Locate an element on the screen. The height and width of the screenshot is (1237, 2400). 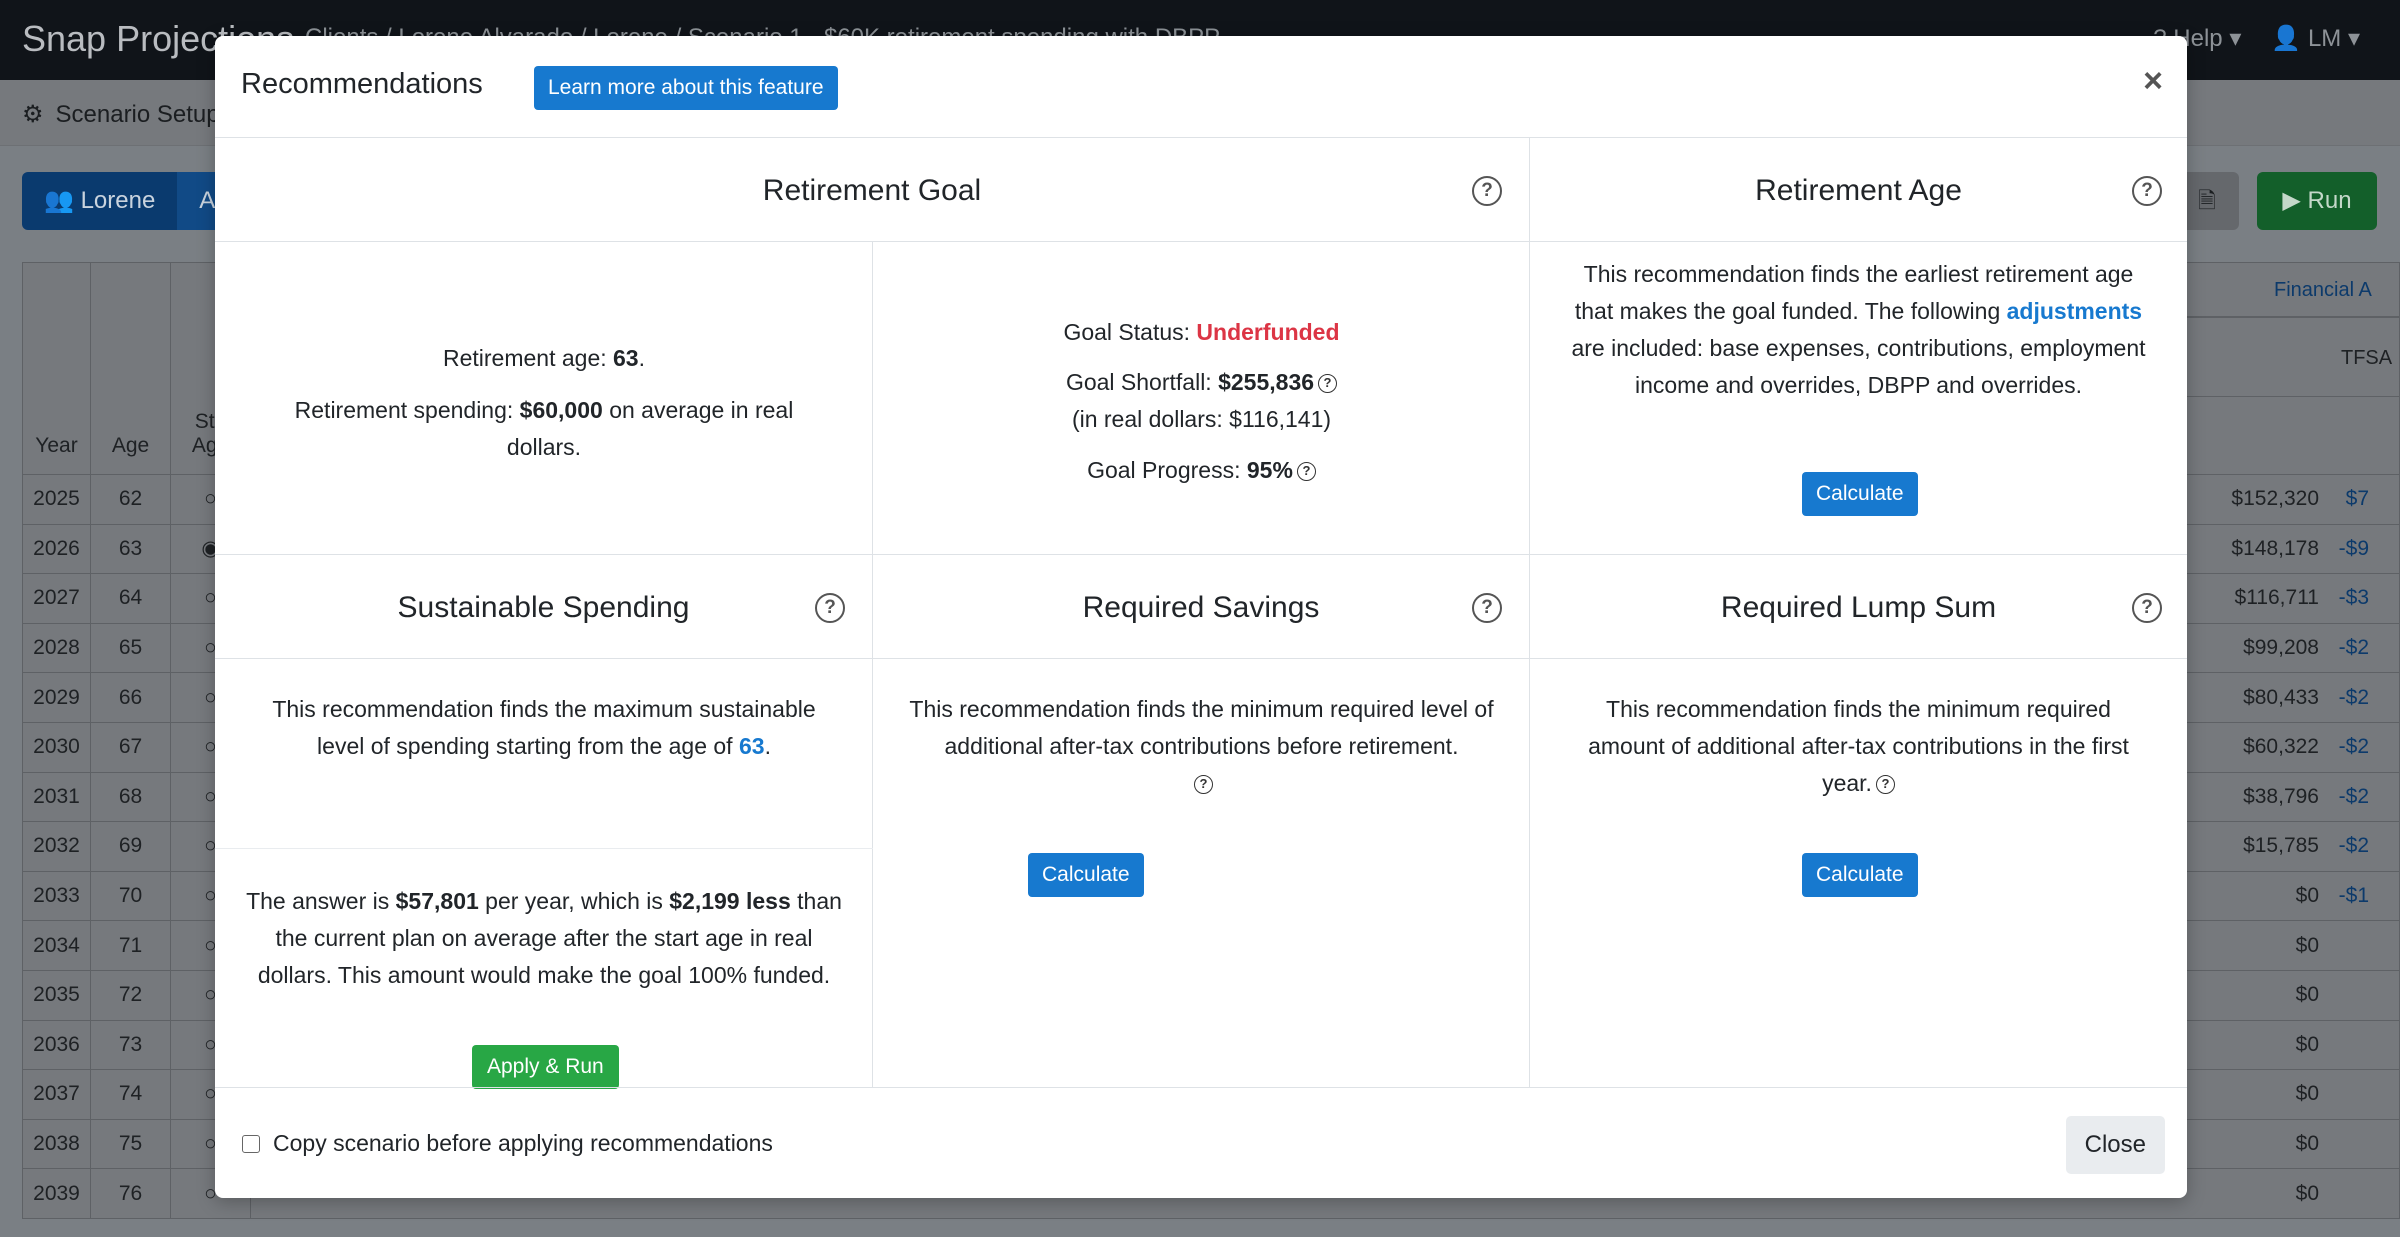
age-cell: 70 is located at coordinates (130, 896).